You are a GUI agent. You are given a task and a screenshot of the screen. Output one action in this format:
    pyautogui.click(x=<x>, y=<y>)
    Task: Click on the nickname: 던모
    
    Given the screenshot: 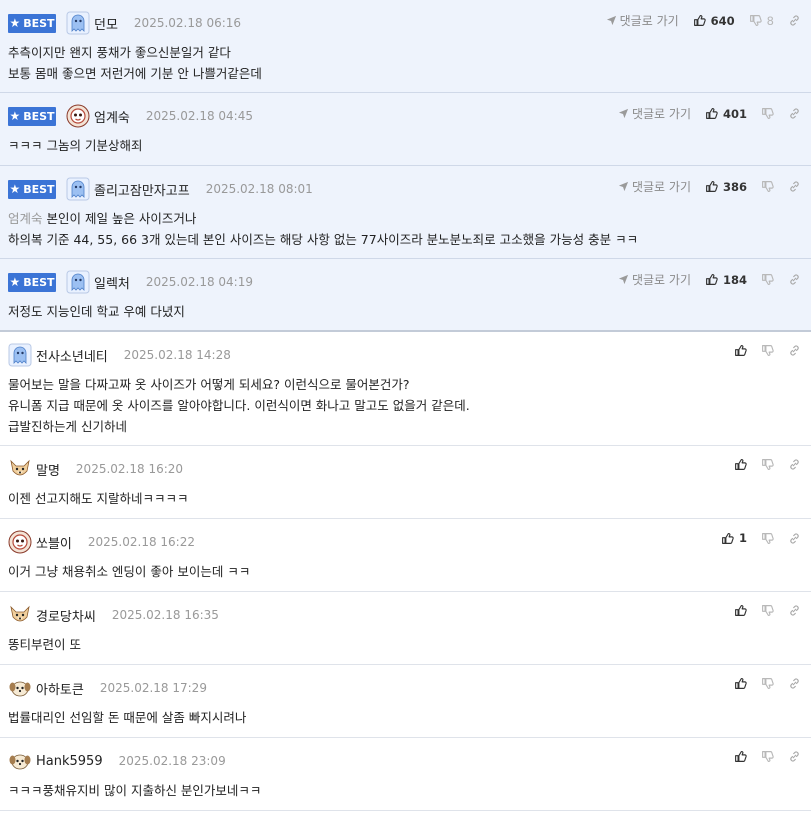 What is the action you would take?
    pyautogui.click(x=106, y=23)
    